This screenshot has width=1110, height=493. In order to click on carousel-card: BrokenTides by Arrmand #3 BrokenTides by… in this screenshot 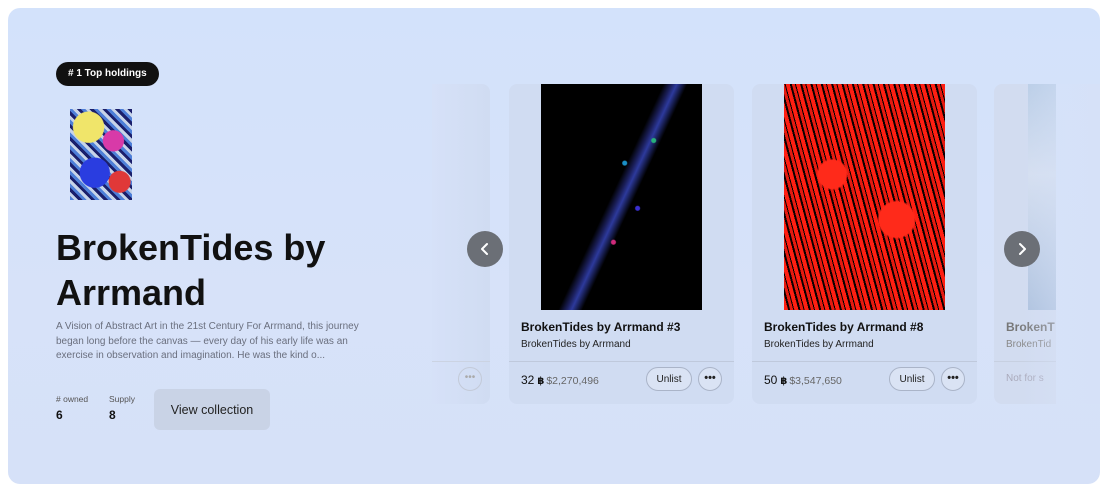, I will do `click(621, 244)`.